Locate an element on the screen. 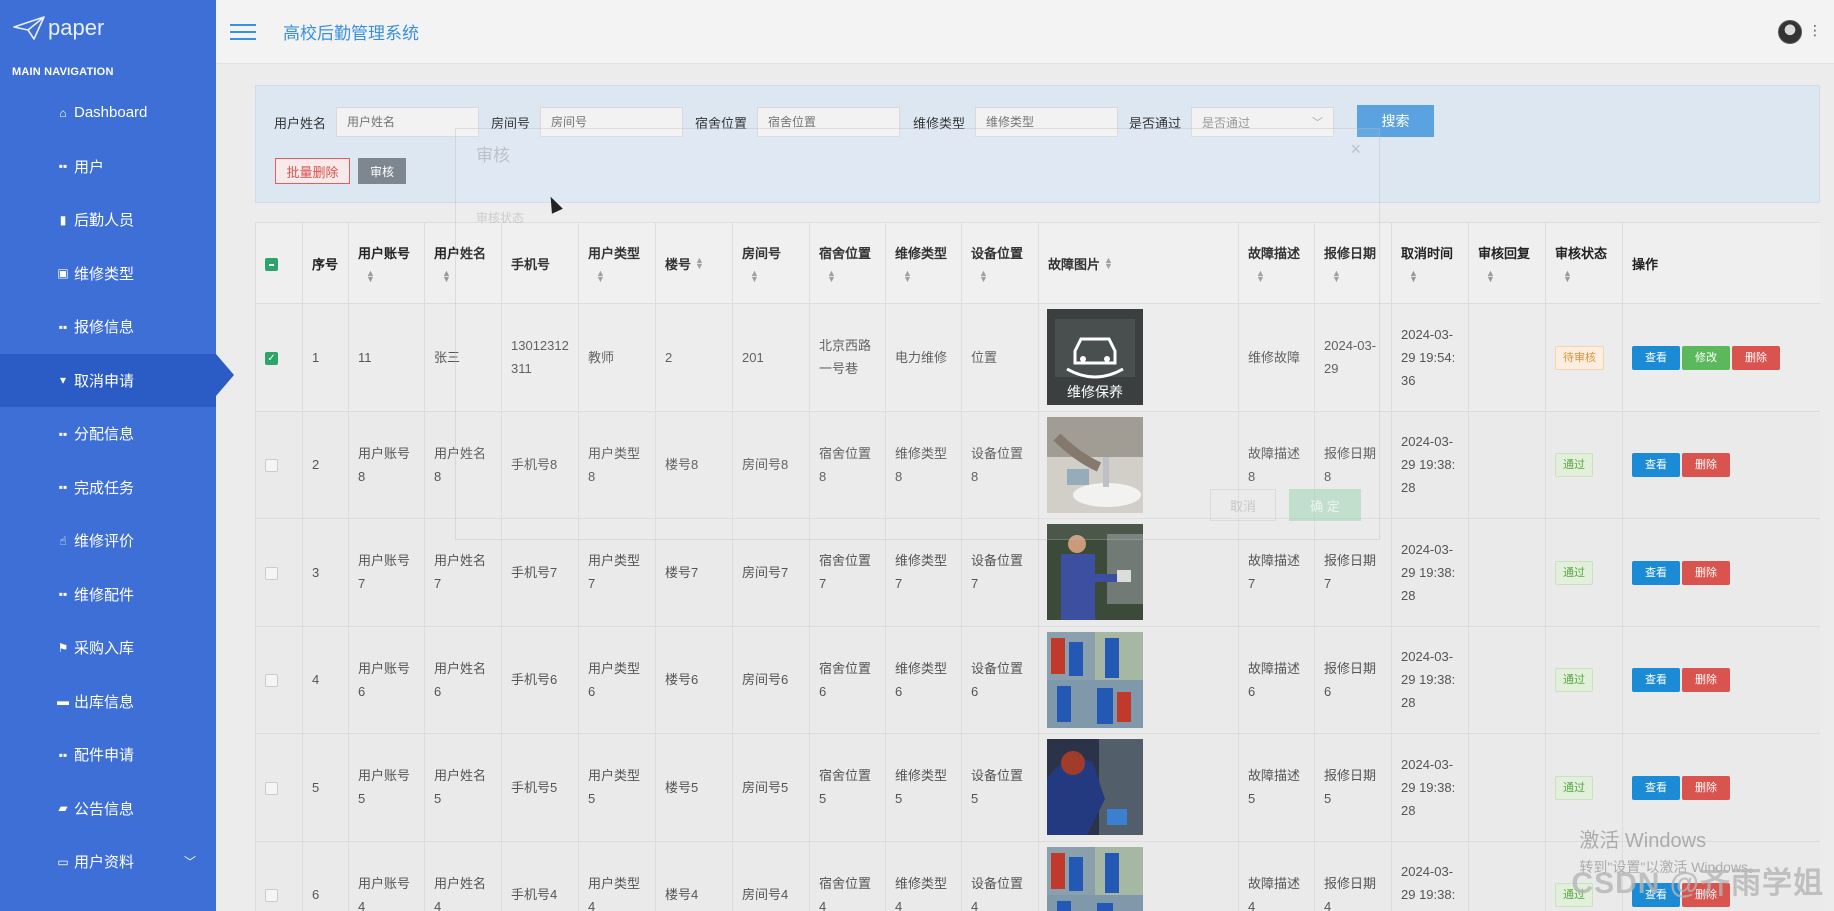 This screenshot has width=1834, height=911. cell-cancel-time: 2024-03-29 19:38:28 is located at coordinates (1430, 572).